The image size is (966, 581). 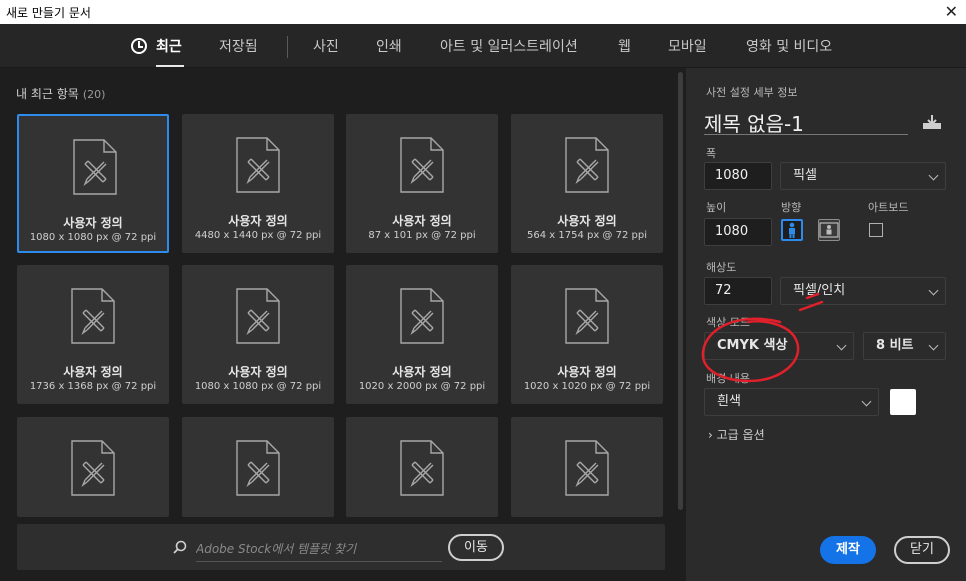 What do you see at coordinates (287, 47) in the screenshot?
I see `tab-divider` at bounding box center [287, 47].